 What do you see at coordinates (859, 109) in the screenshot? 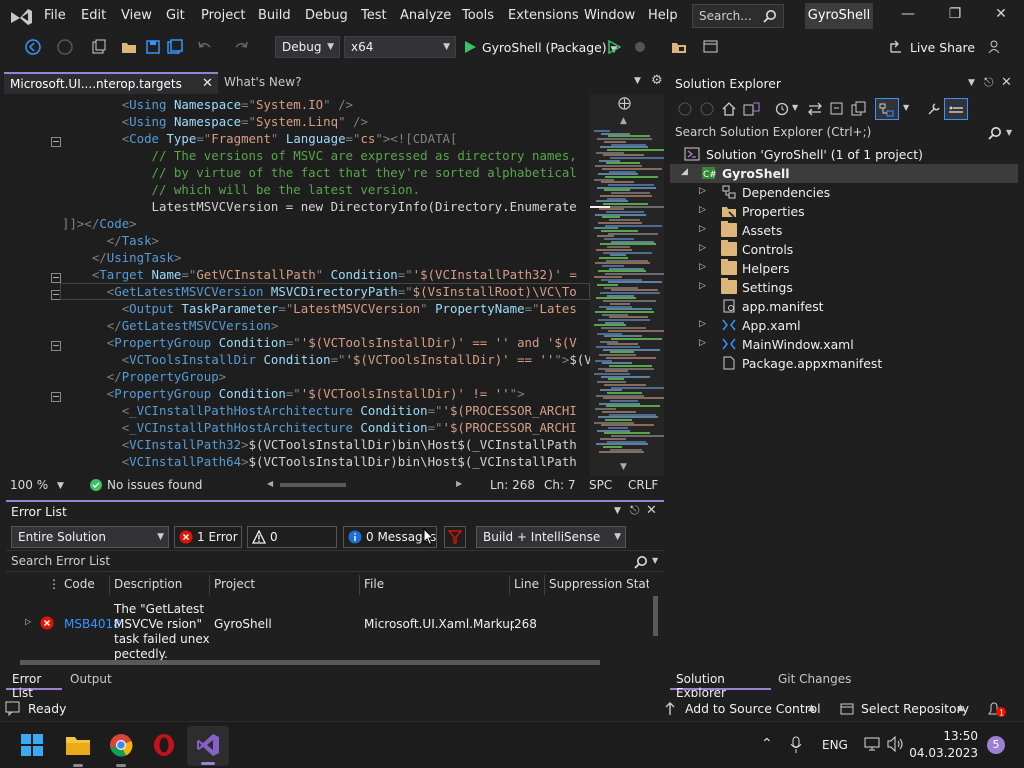
I see `show-all-files-icon` at bounding box center [859, 109].